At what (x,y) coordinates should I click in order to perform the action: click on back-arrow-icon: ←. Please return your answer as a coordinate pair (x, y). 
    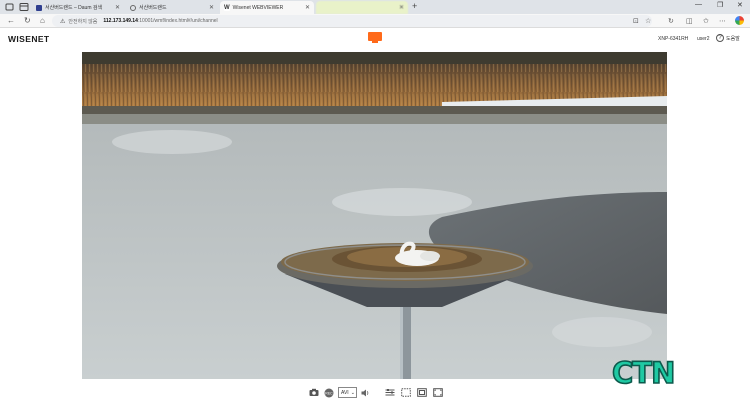
    Looking at the image, I should click on (11, 20).